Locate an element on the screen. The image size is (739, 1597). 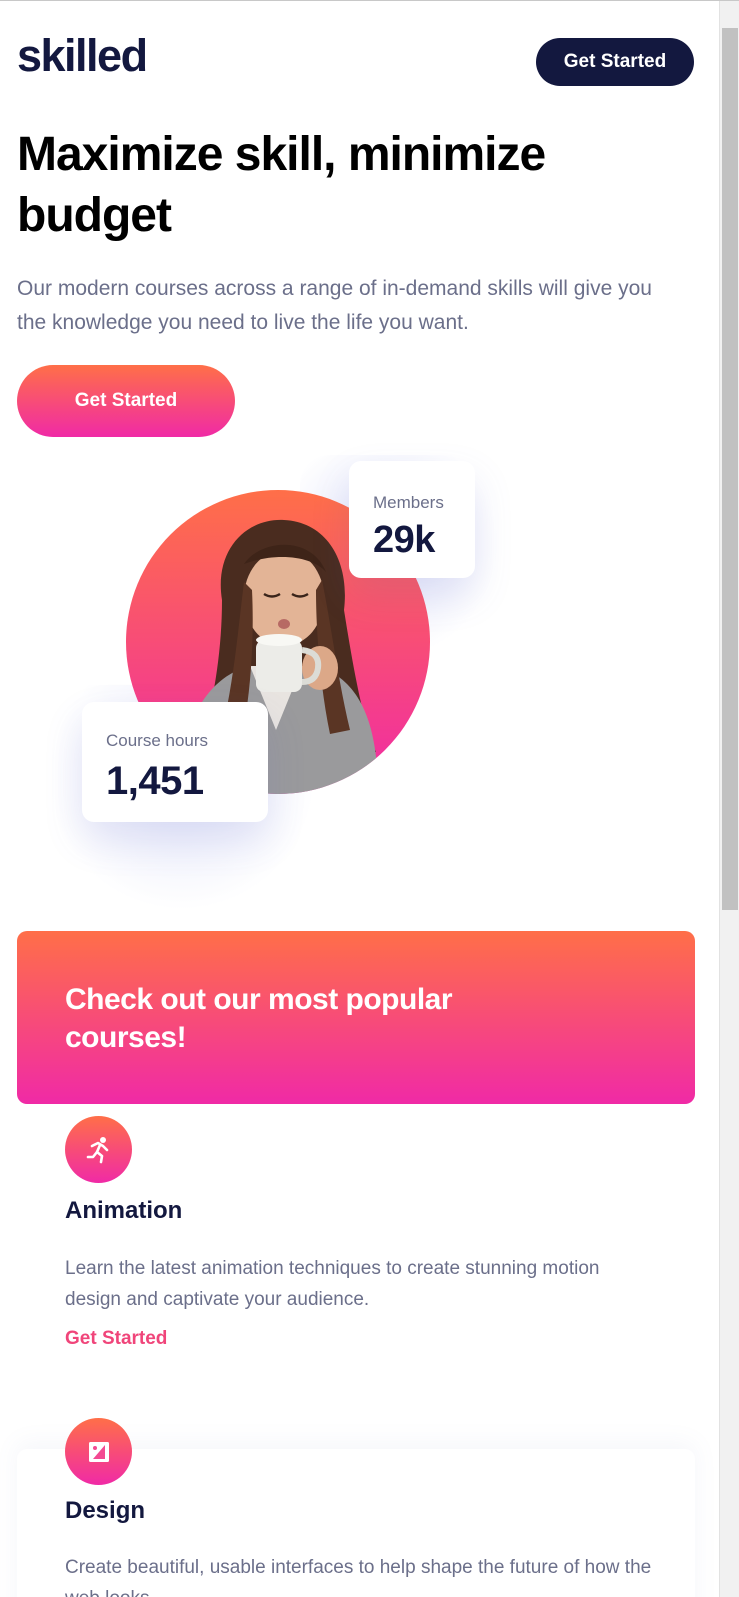
popular-courses-title: Check out our most popular courses! is located at coordinates (259, 1018).